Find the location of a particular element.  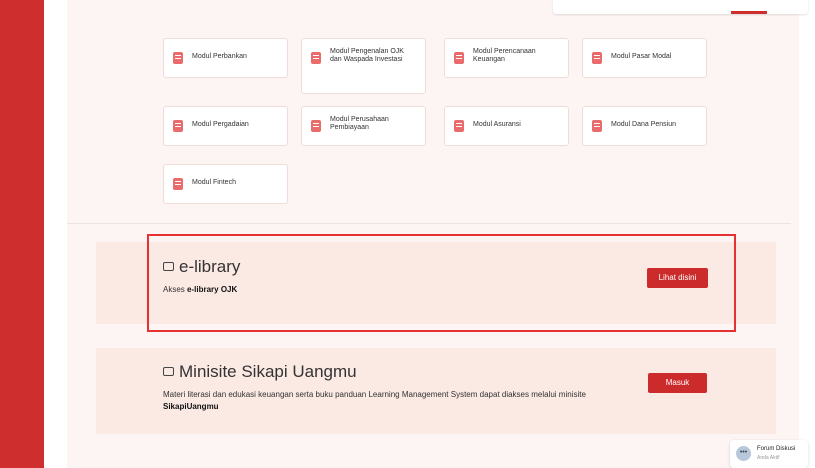

chat-bubble-icon: ••• is located at coordinates (743, 453).